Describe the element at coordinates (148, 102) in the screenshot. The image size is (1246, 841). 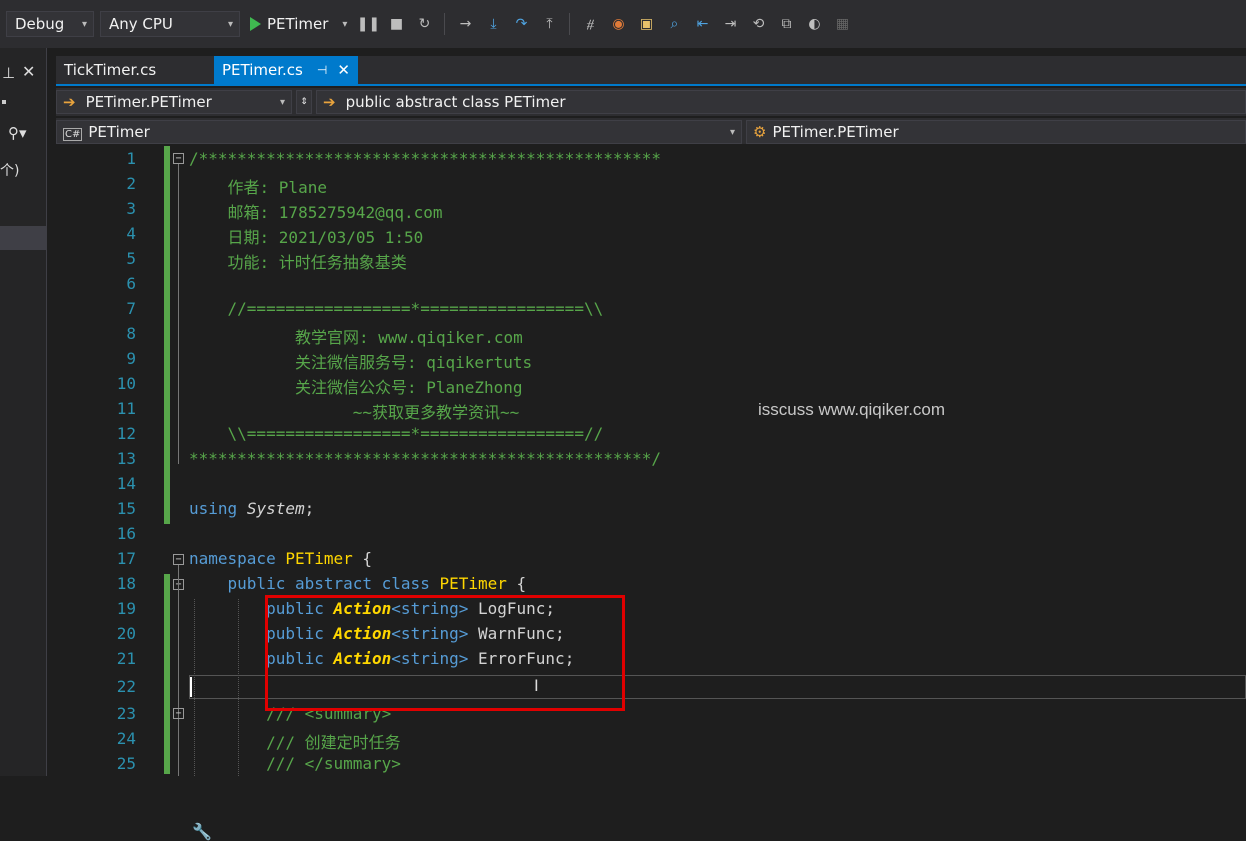
I see `project-label: PETimer.PETimer` at that location.